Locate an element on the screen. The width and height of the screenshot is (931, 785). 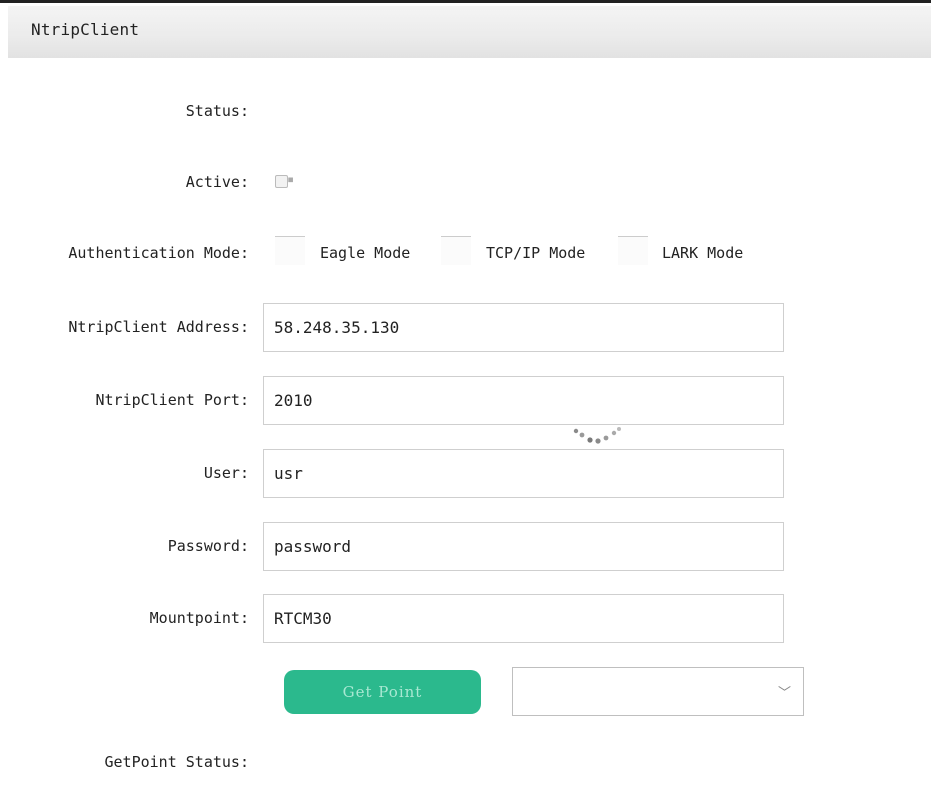
user-input is located at coordinates (523, 473).